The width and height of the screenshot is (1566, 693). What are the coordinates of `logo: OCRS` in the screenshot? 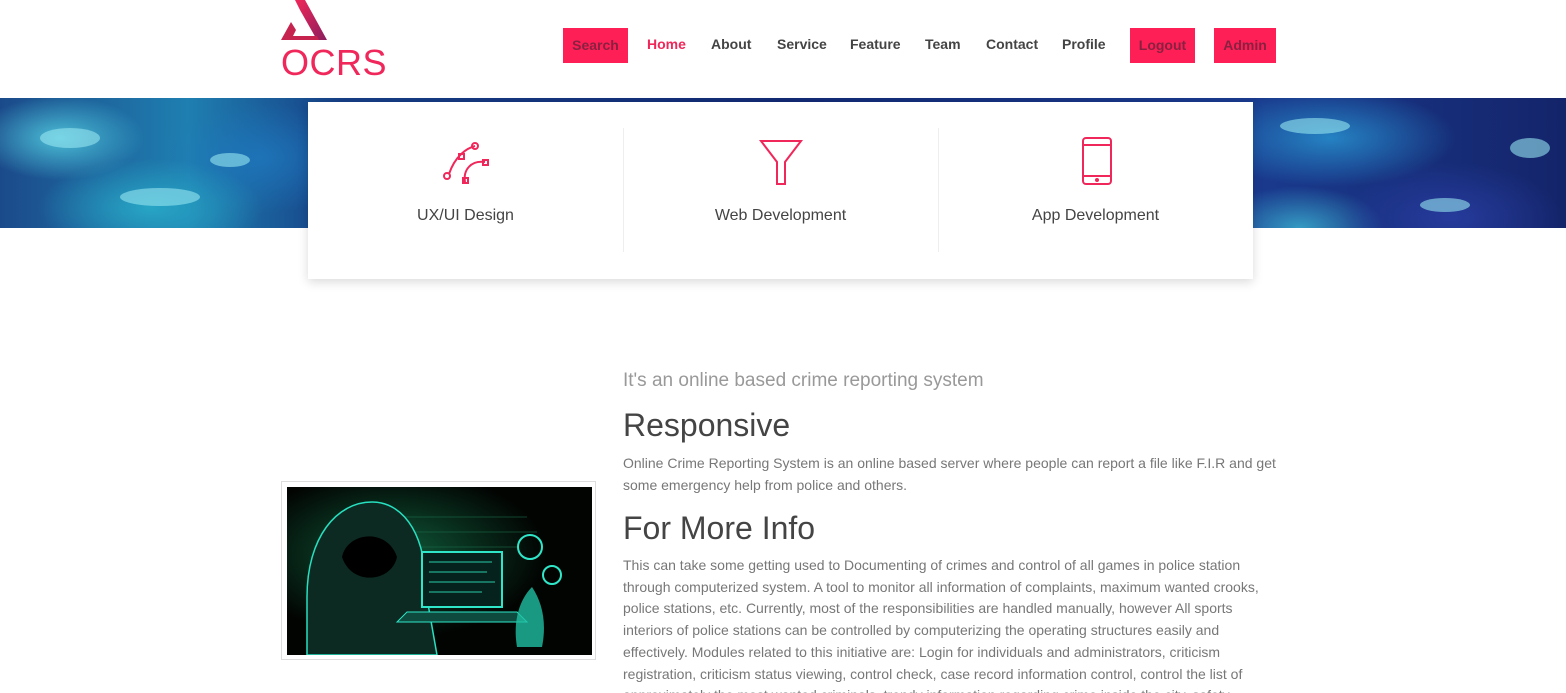 It's located at (336, 45).